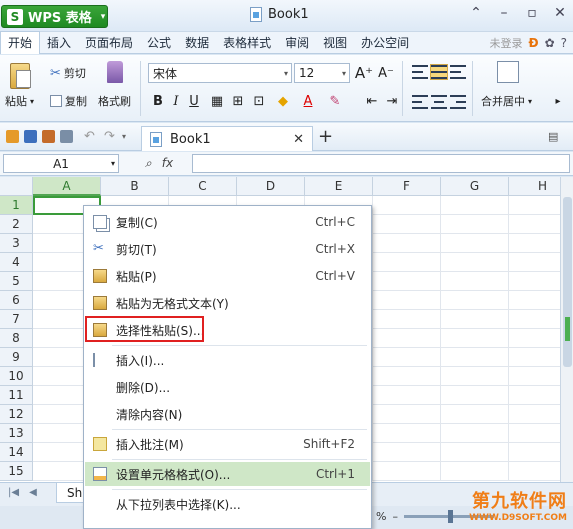  I want to click on help-icon: ?, so click(564, 43).